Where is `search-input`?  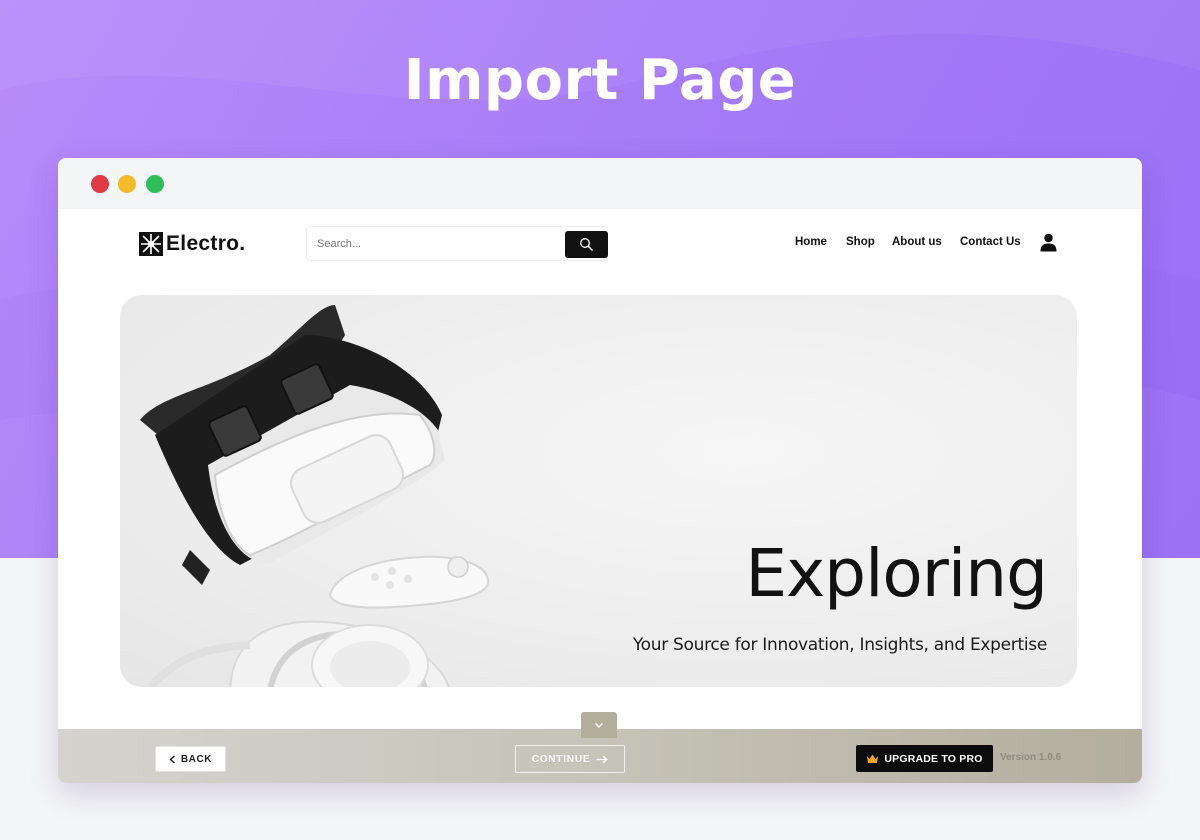 search-input is located at coordinates (437, 244).